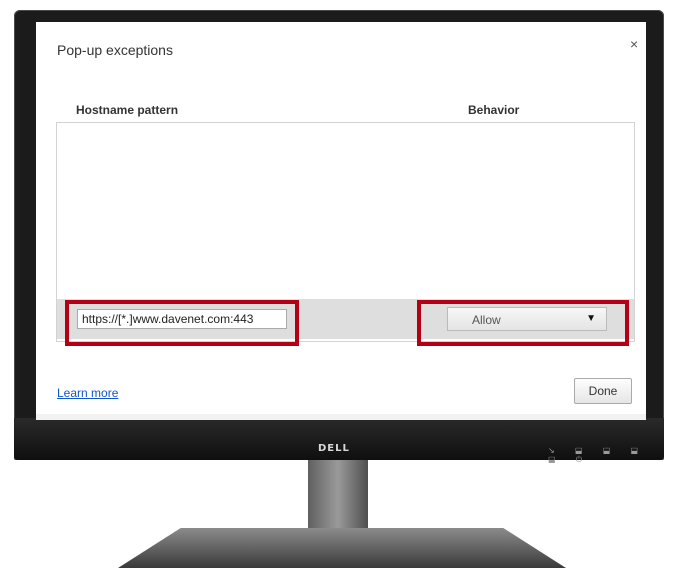 This screenshot has width=674, height=581. Describe the element at coordinates (127, 110) in the screenshot. I see `column-header-hostname: Hostname pattern` at that location.